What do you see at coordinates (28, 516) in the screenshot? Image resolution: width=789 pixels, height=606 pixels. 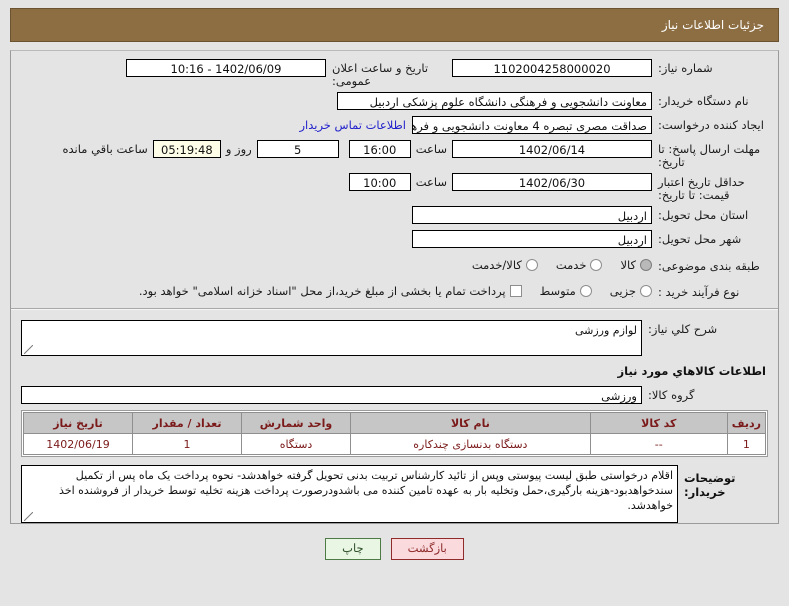 I see `resize-grip-icon-notes` at bounding box center [28, 516].